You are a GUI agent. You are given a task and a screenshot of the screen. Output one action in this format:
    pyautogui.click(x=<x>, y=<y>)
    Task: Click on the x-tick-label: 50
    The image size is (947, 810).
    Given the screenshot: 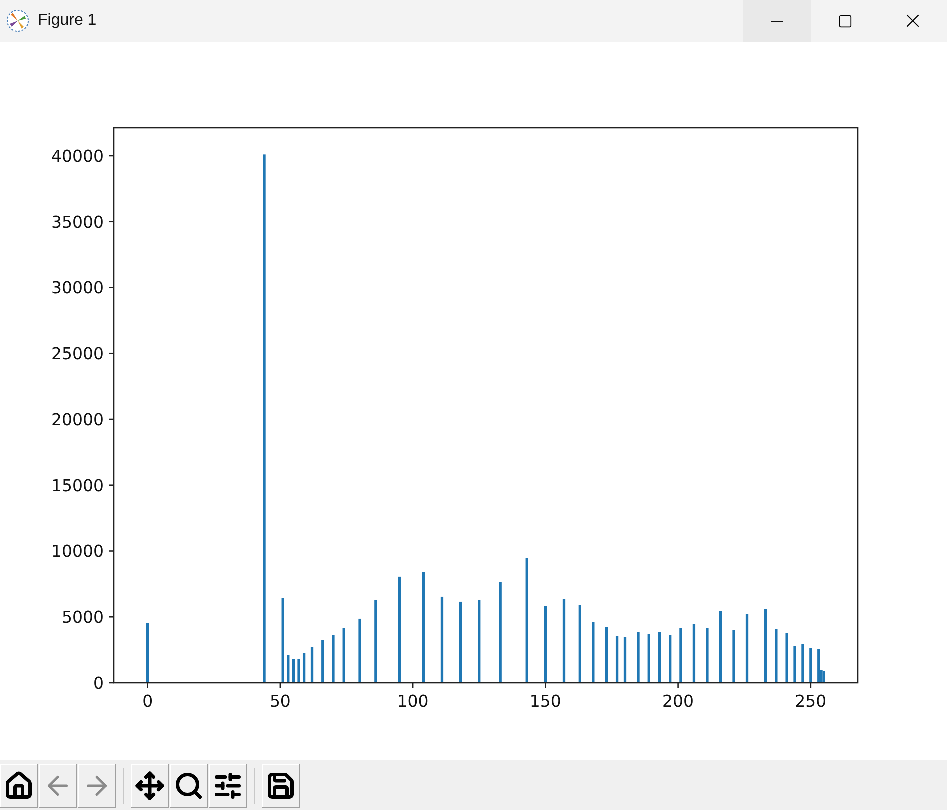 What is the action you would take?
    pyautogui.click(x=280, y=701)
    